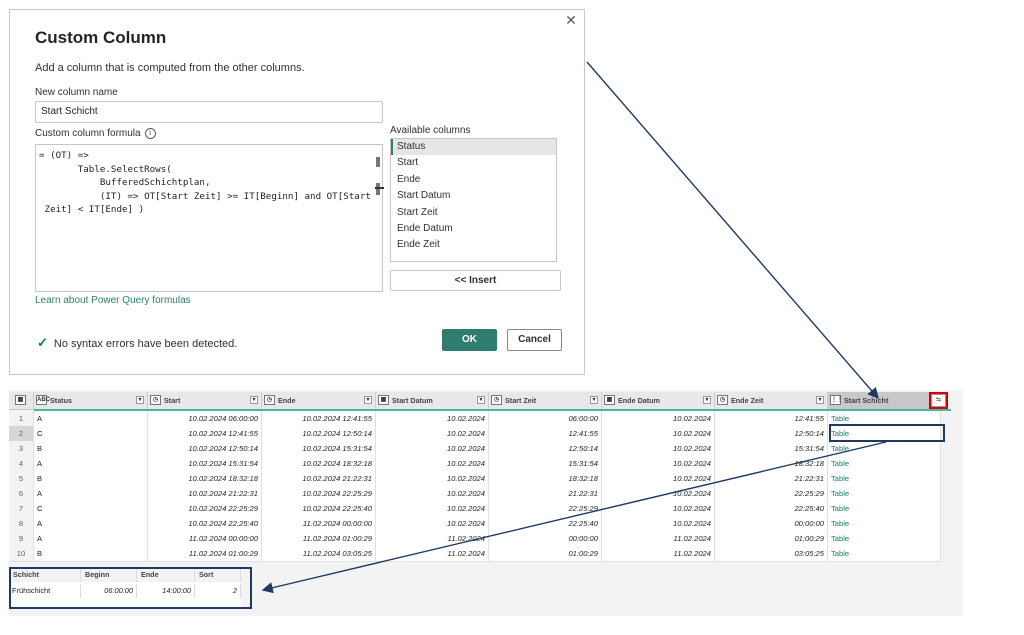  What do you see at coordinates (473, 147) in the screenshot?
I see `available-column-item: Status` at bounding box center [473, 147].